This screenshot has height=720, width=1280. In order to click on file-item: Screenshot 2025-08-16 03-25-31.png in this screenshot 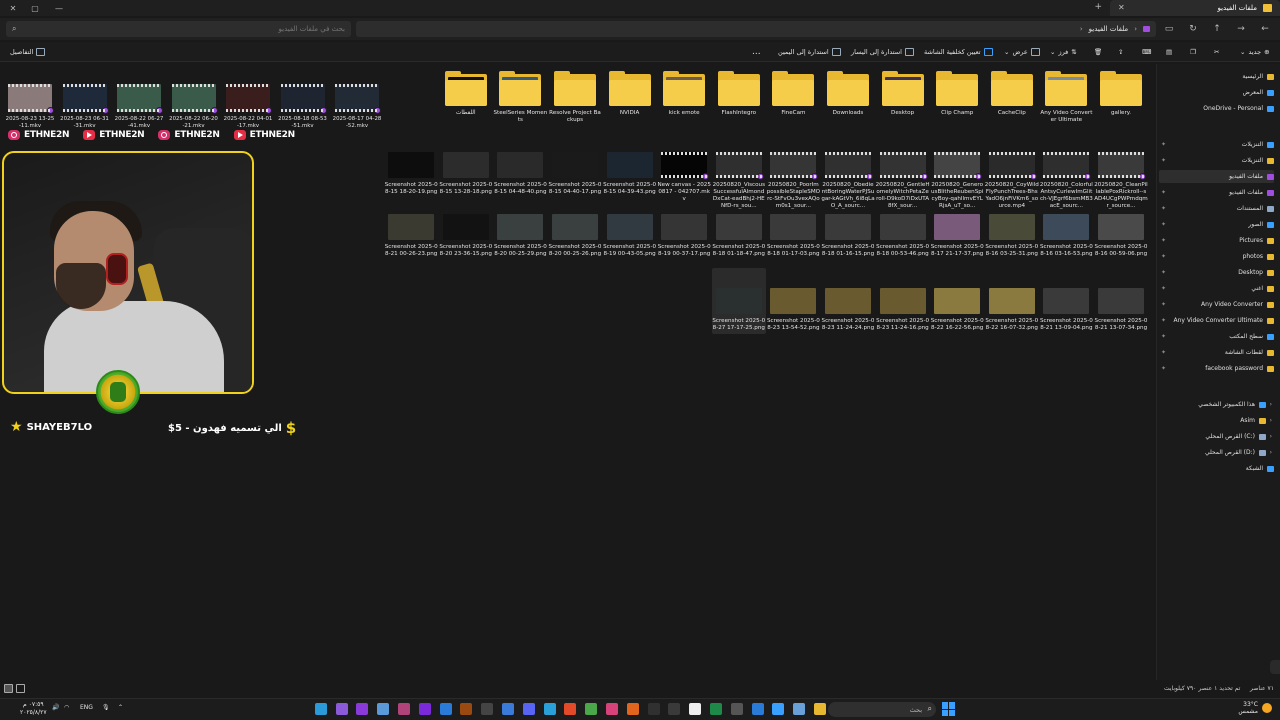, I will do `click(1012, 236)`.